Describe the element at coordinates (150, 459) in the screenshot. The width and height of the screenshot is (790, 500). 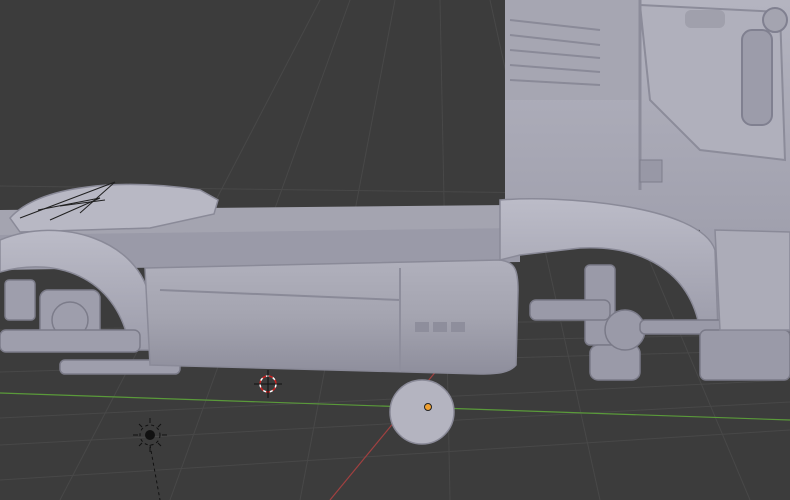
I see `light-icon` at that location.